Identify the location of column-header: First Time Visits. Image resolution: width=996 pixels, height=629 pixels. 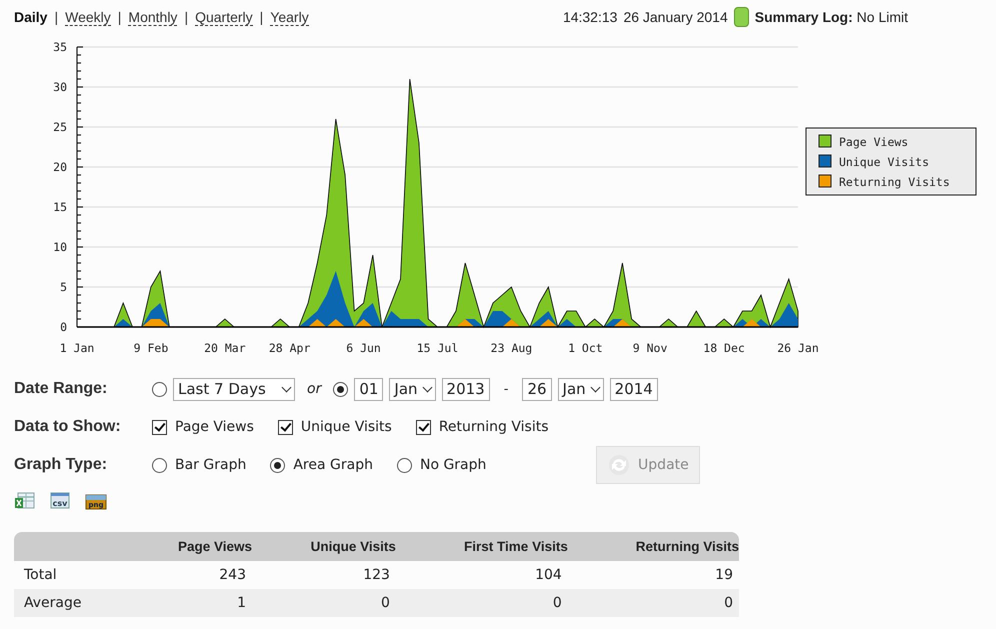
(482, 546).